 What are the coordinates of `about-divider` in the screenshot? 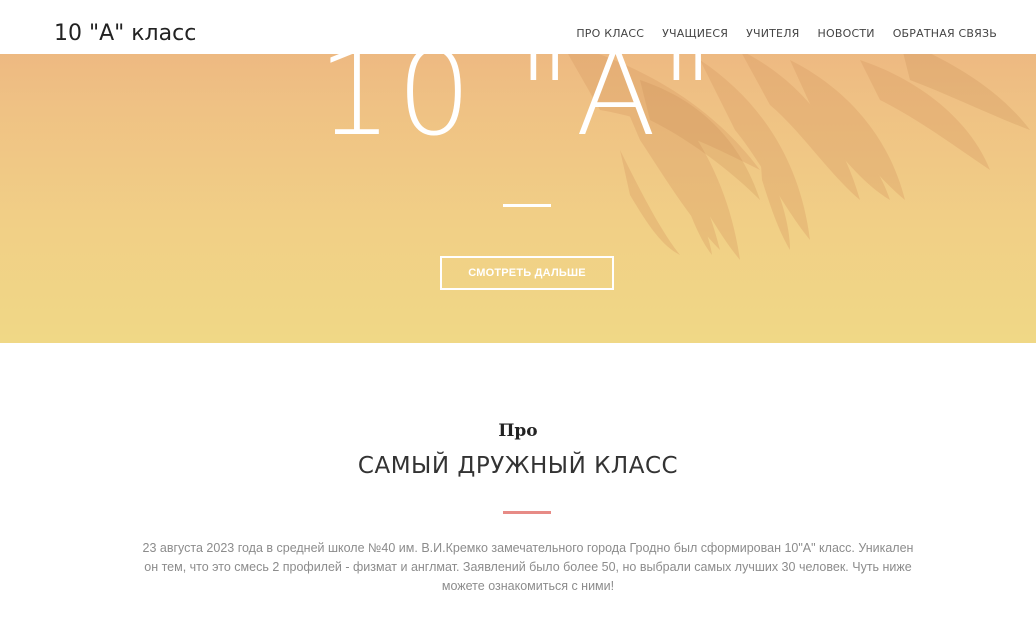 It's located at (527, 512).